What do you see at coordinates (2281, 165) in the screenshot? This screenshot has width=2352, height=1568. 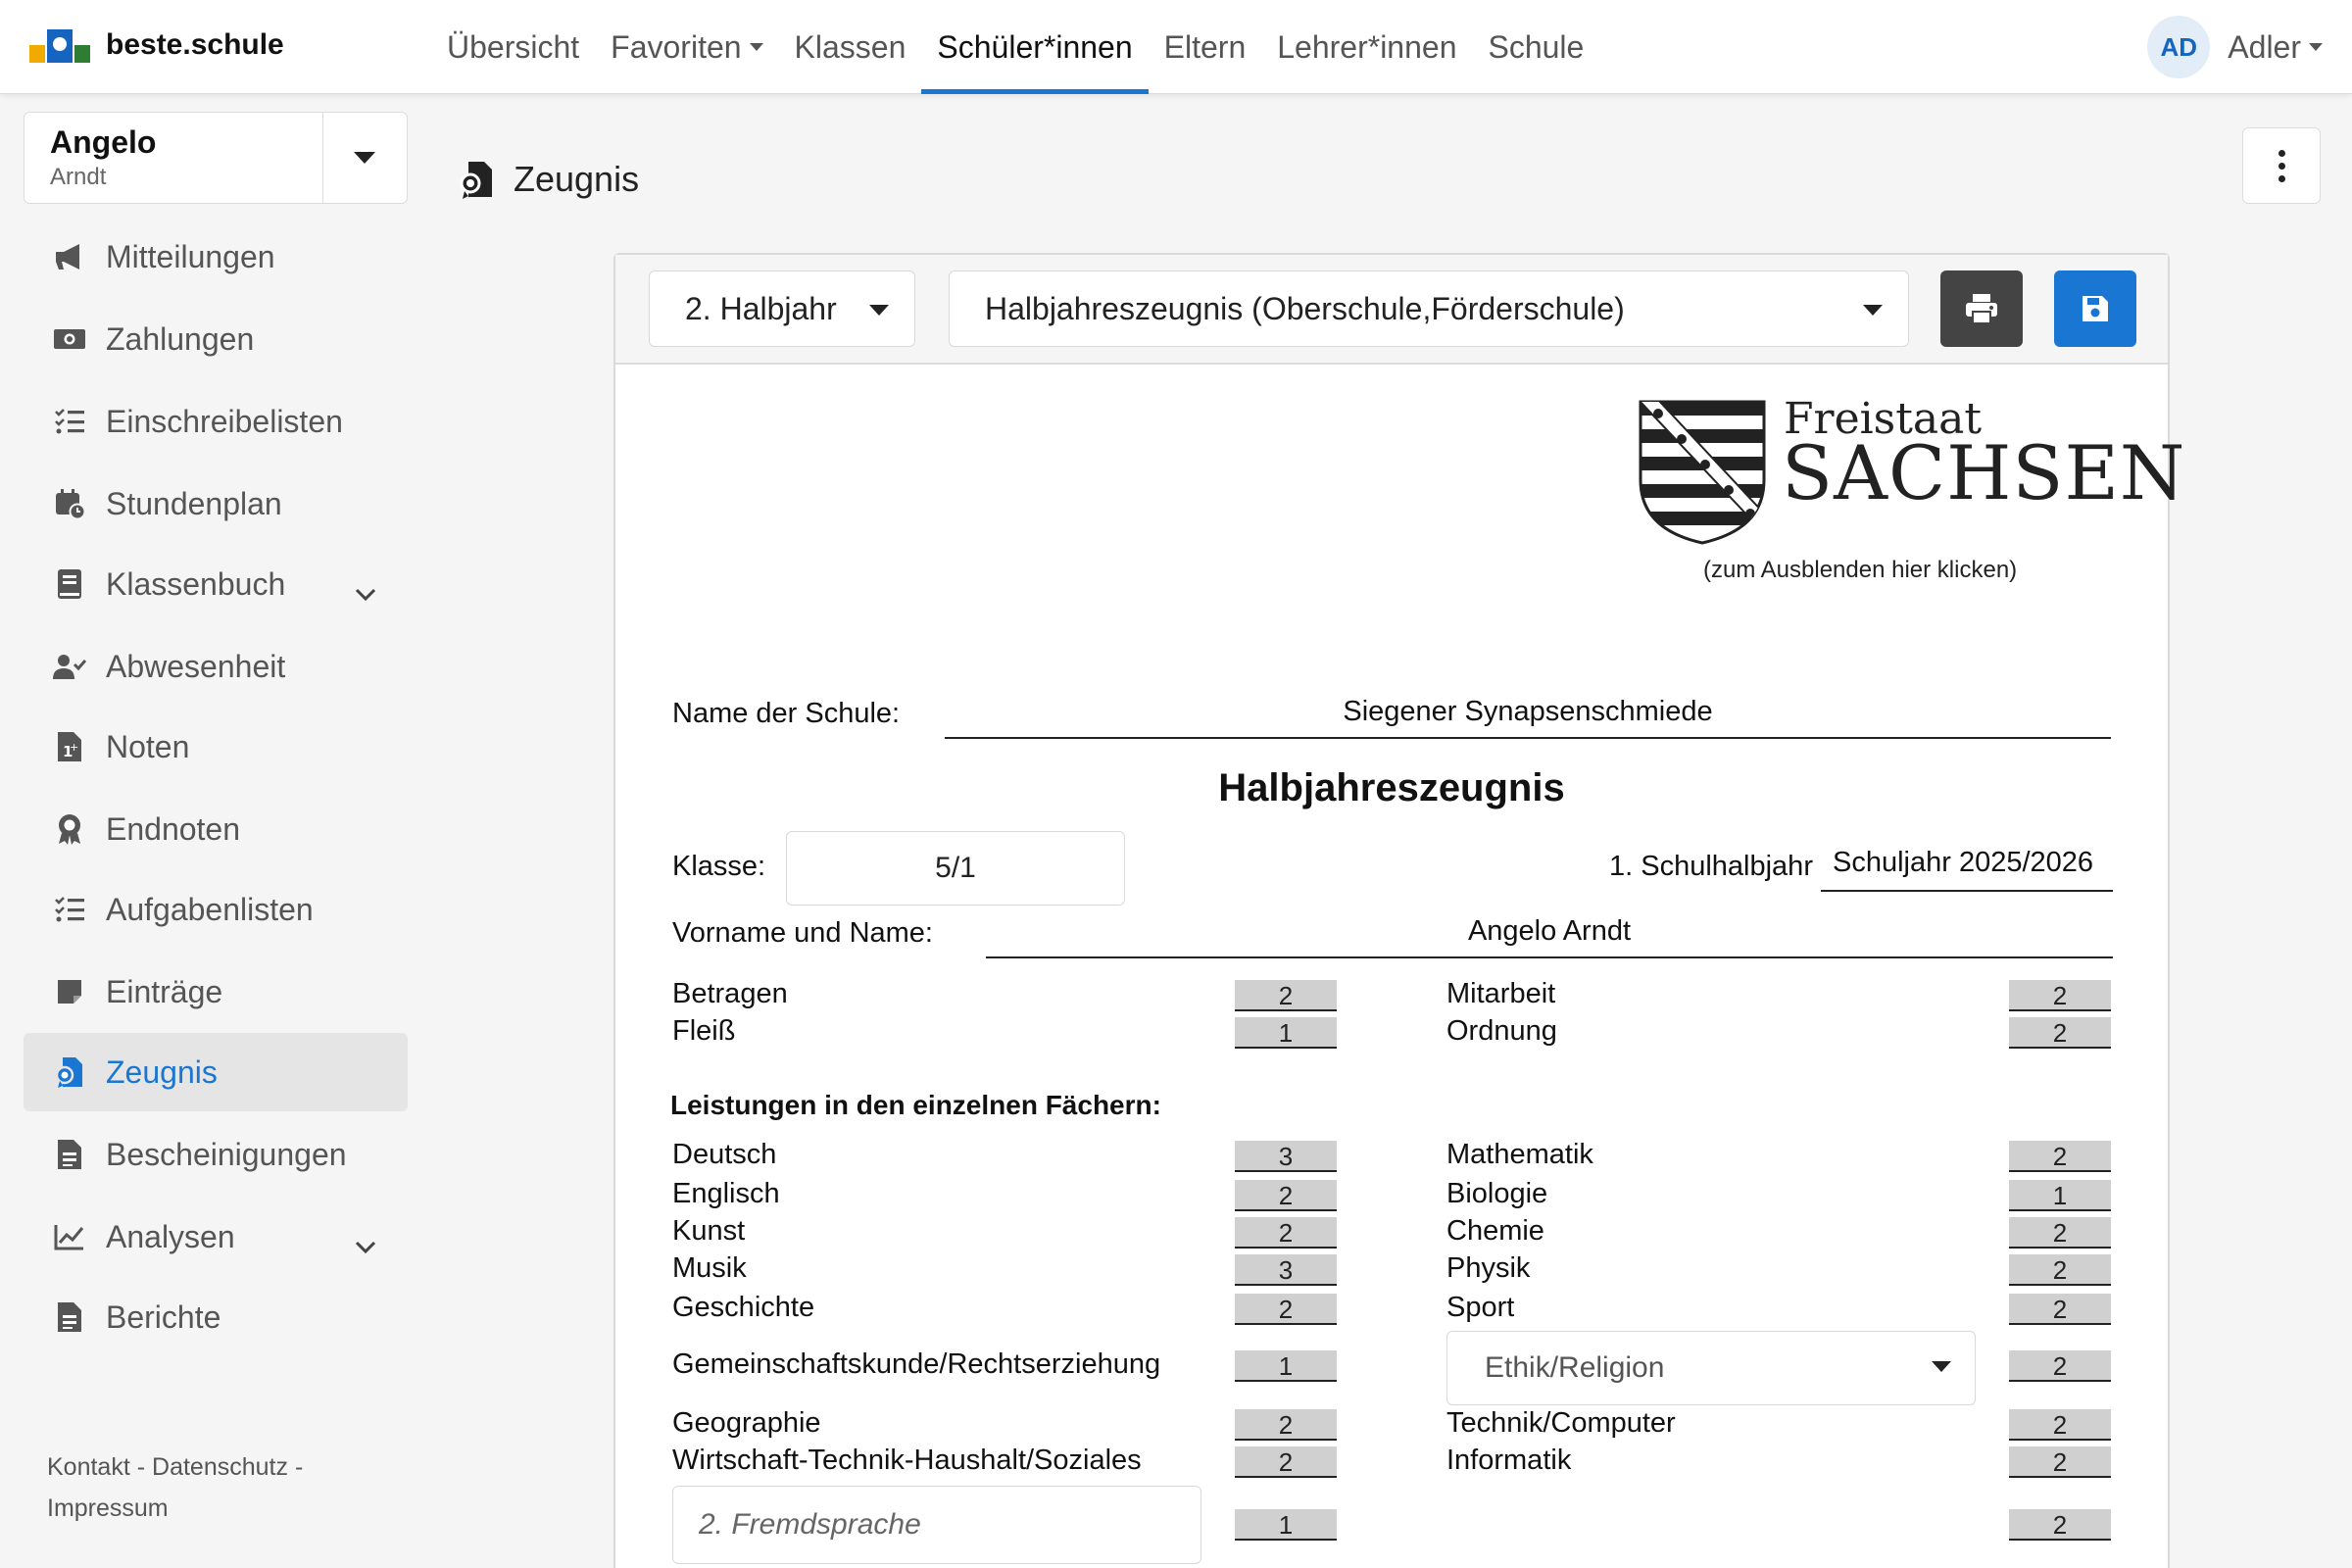 I see `more-options-button` at bounding box center [2281, 165].